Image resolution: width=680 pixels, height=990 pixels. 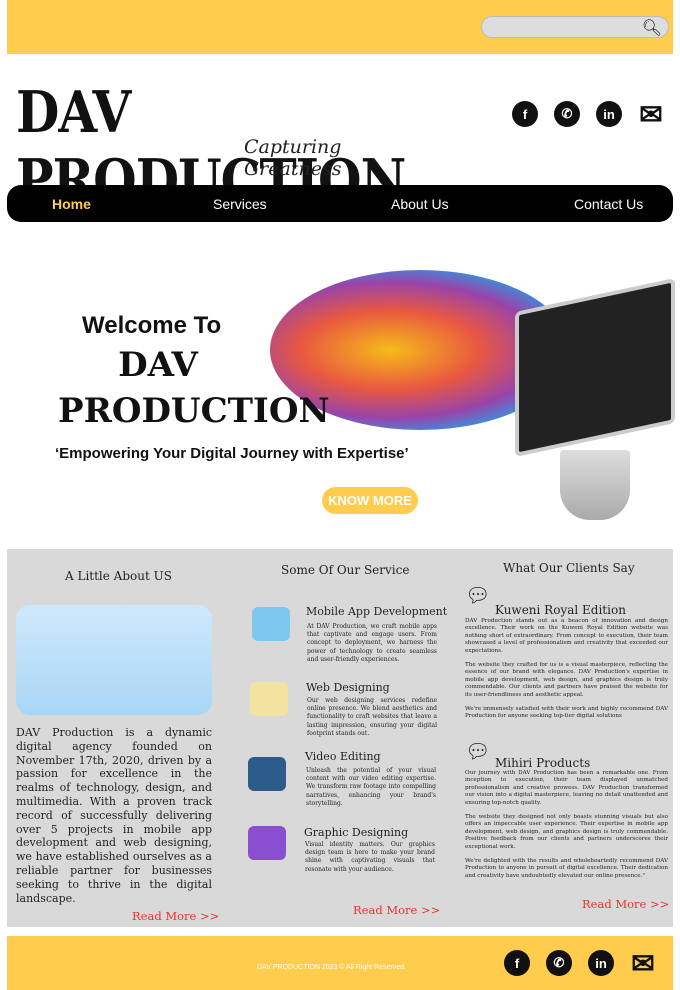 What do you see at coordinates (625, 904) in the screenshot?
I see `reviews-read-more: Read More >>` at bounding box center [625, 904].